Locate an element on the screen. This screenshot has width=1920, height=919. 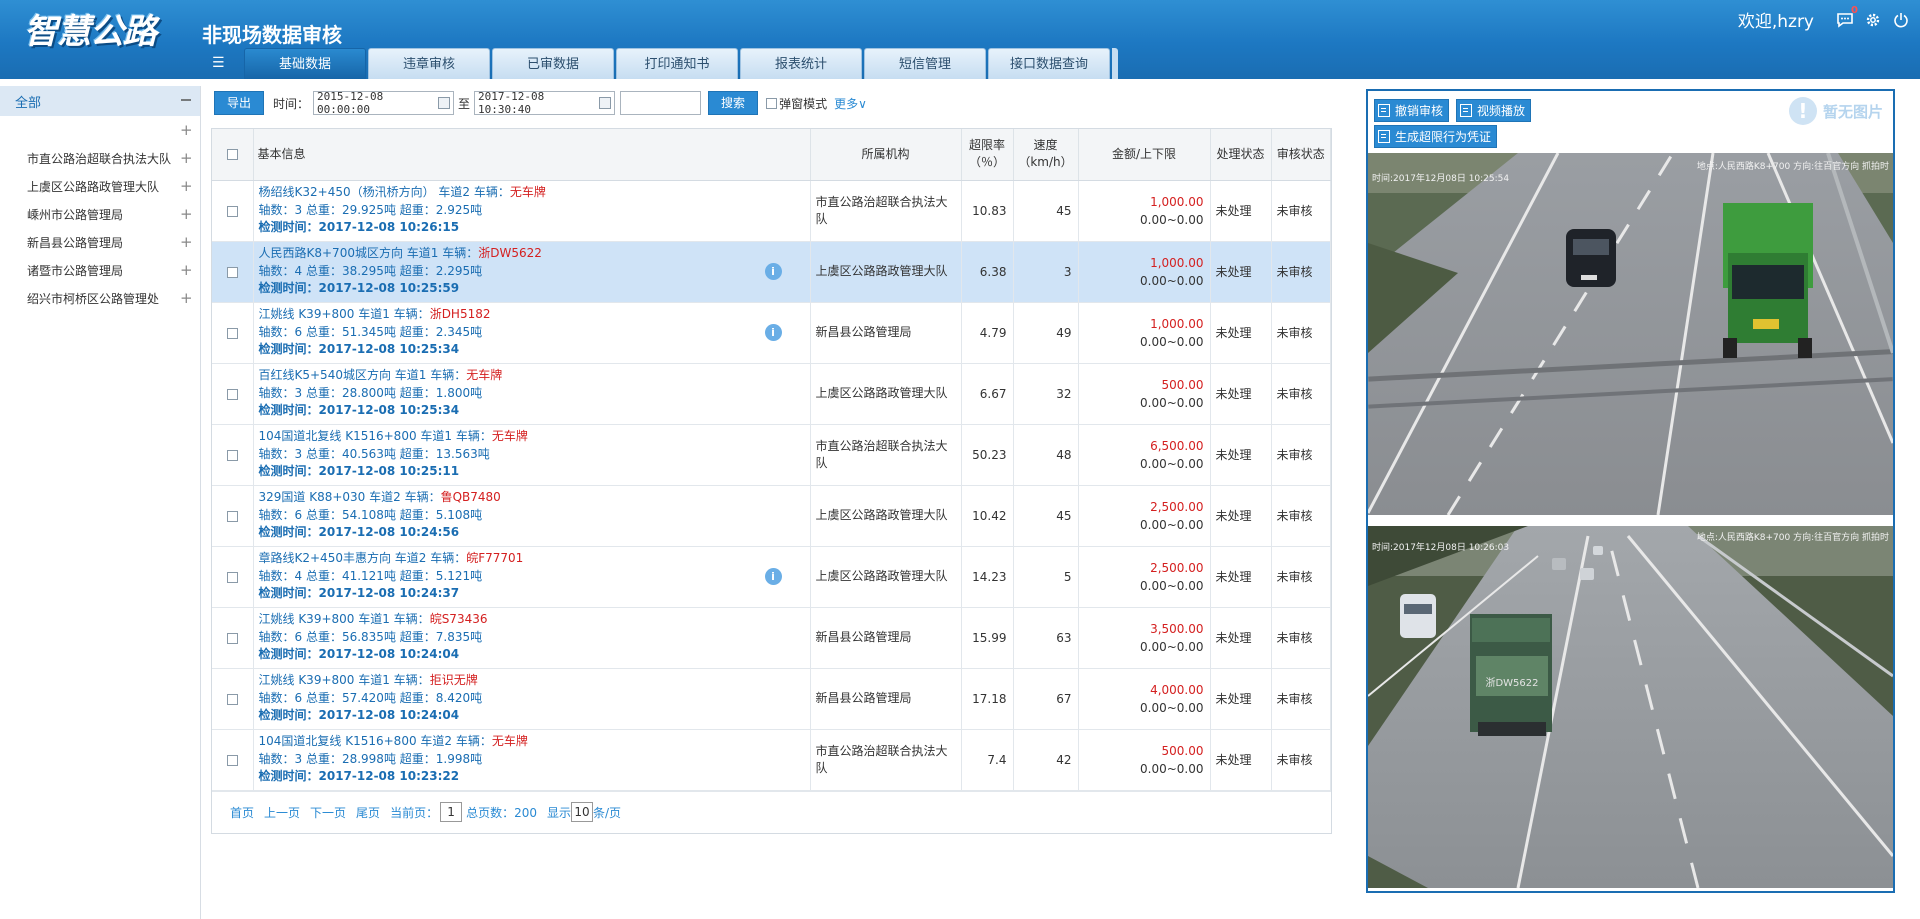
popup-mode-checkbox is located at coordinates (772, 103).